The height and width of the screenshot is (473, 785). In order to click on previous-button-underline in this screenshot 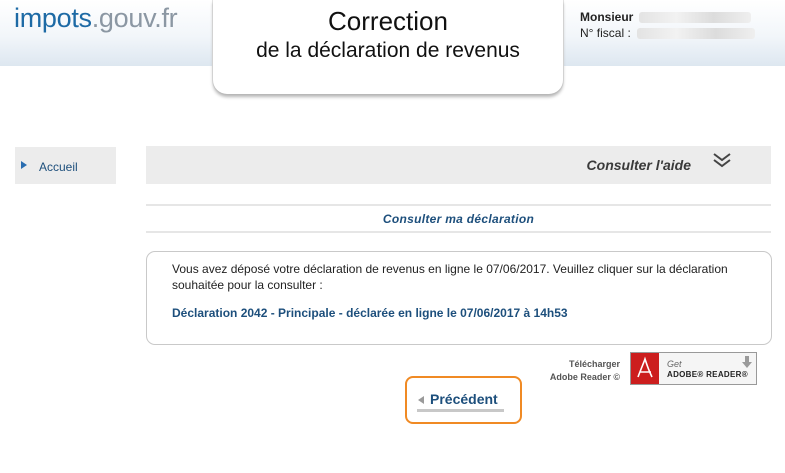, I will do `click(460, 410)`.